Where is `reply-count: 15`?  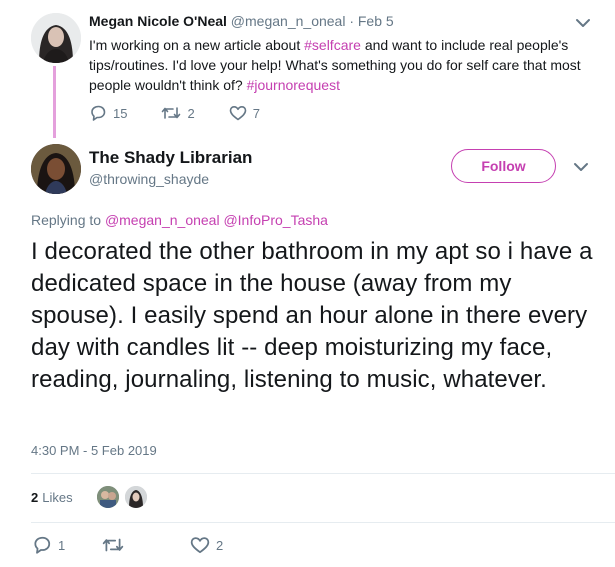 reply-count: 15 is located at coordinates (120, 113).